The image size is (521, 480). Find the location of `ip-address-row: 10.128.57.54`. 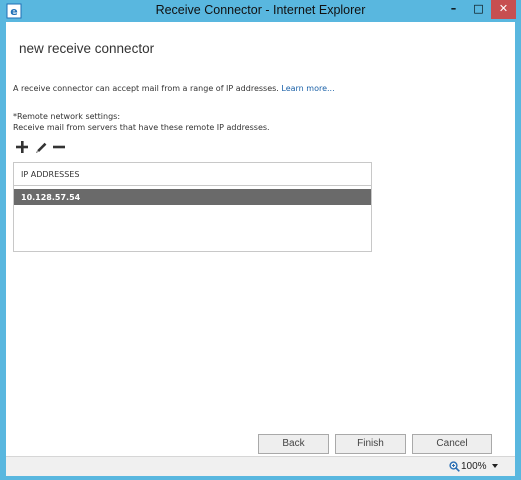

ip-address-row: 10.128.57.54 is located at coordinates (192, 197).